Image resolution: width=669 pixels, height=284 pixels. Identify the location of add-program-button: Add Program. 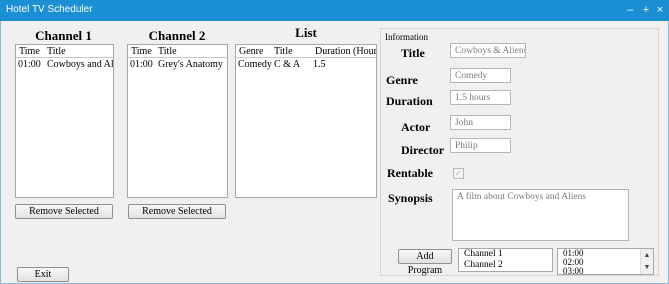
(425, 262).